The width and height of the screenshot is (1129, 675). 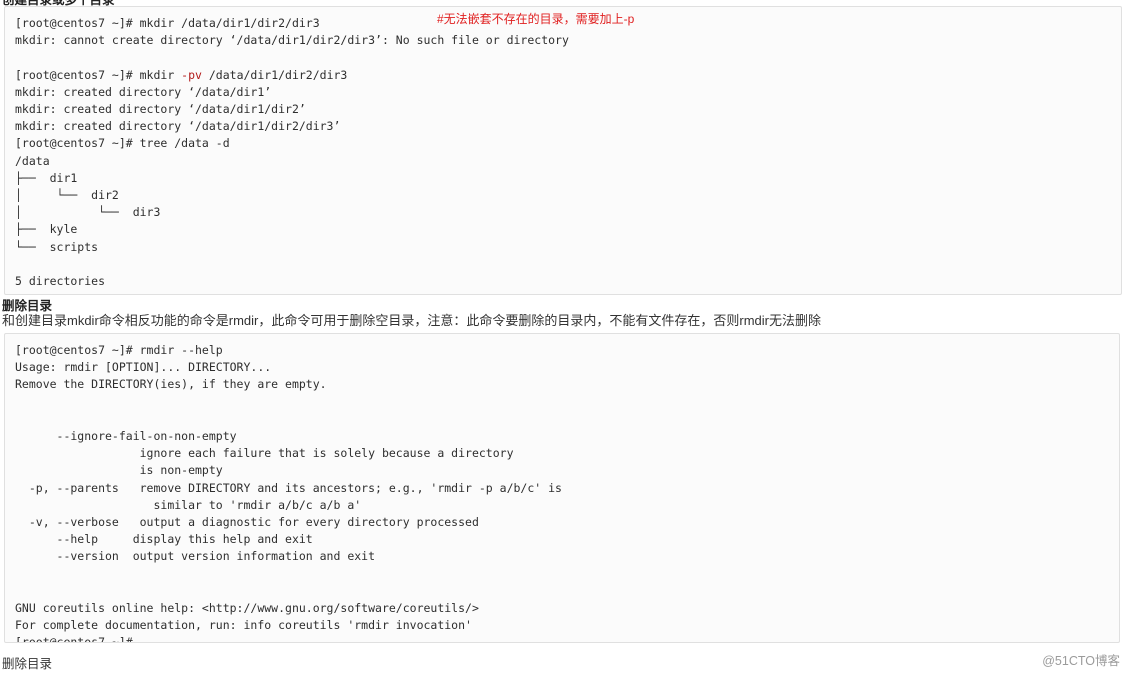 What do you see at coordinates (274, 74) in the screenshot?
I see `terminal-line-text: /data/dir1/dir2/dir3` at bounding box center [274, 74].